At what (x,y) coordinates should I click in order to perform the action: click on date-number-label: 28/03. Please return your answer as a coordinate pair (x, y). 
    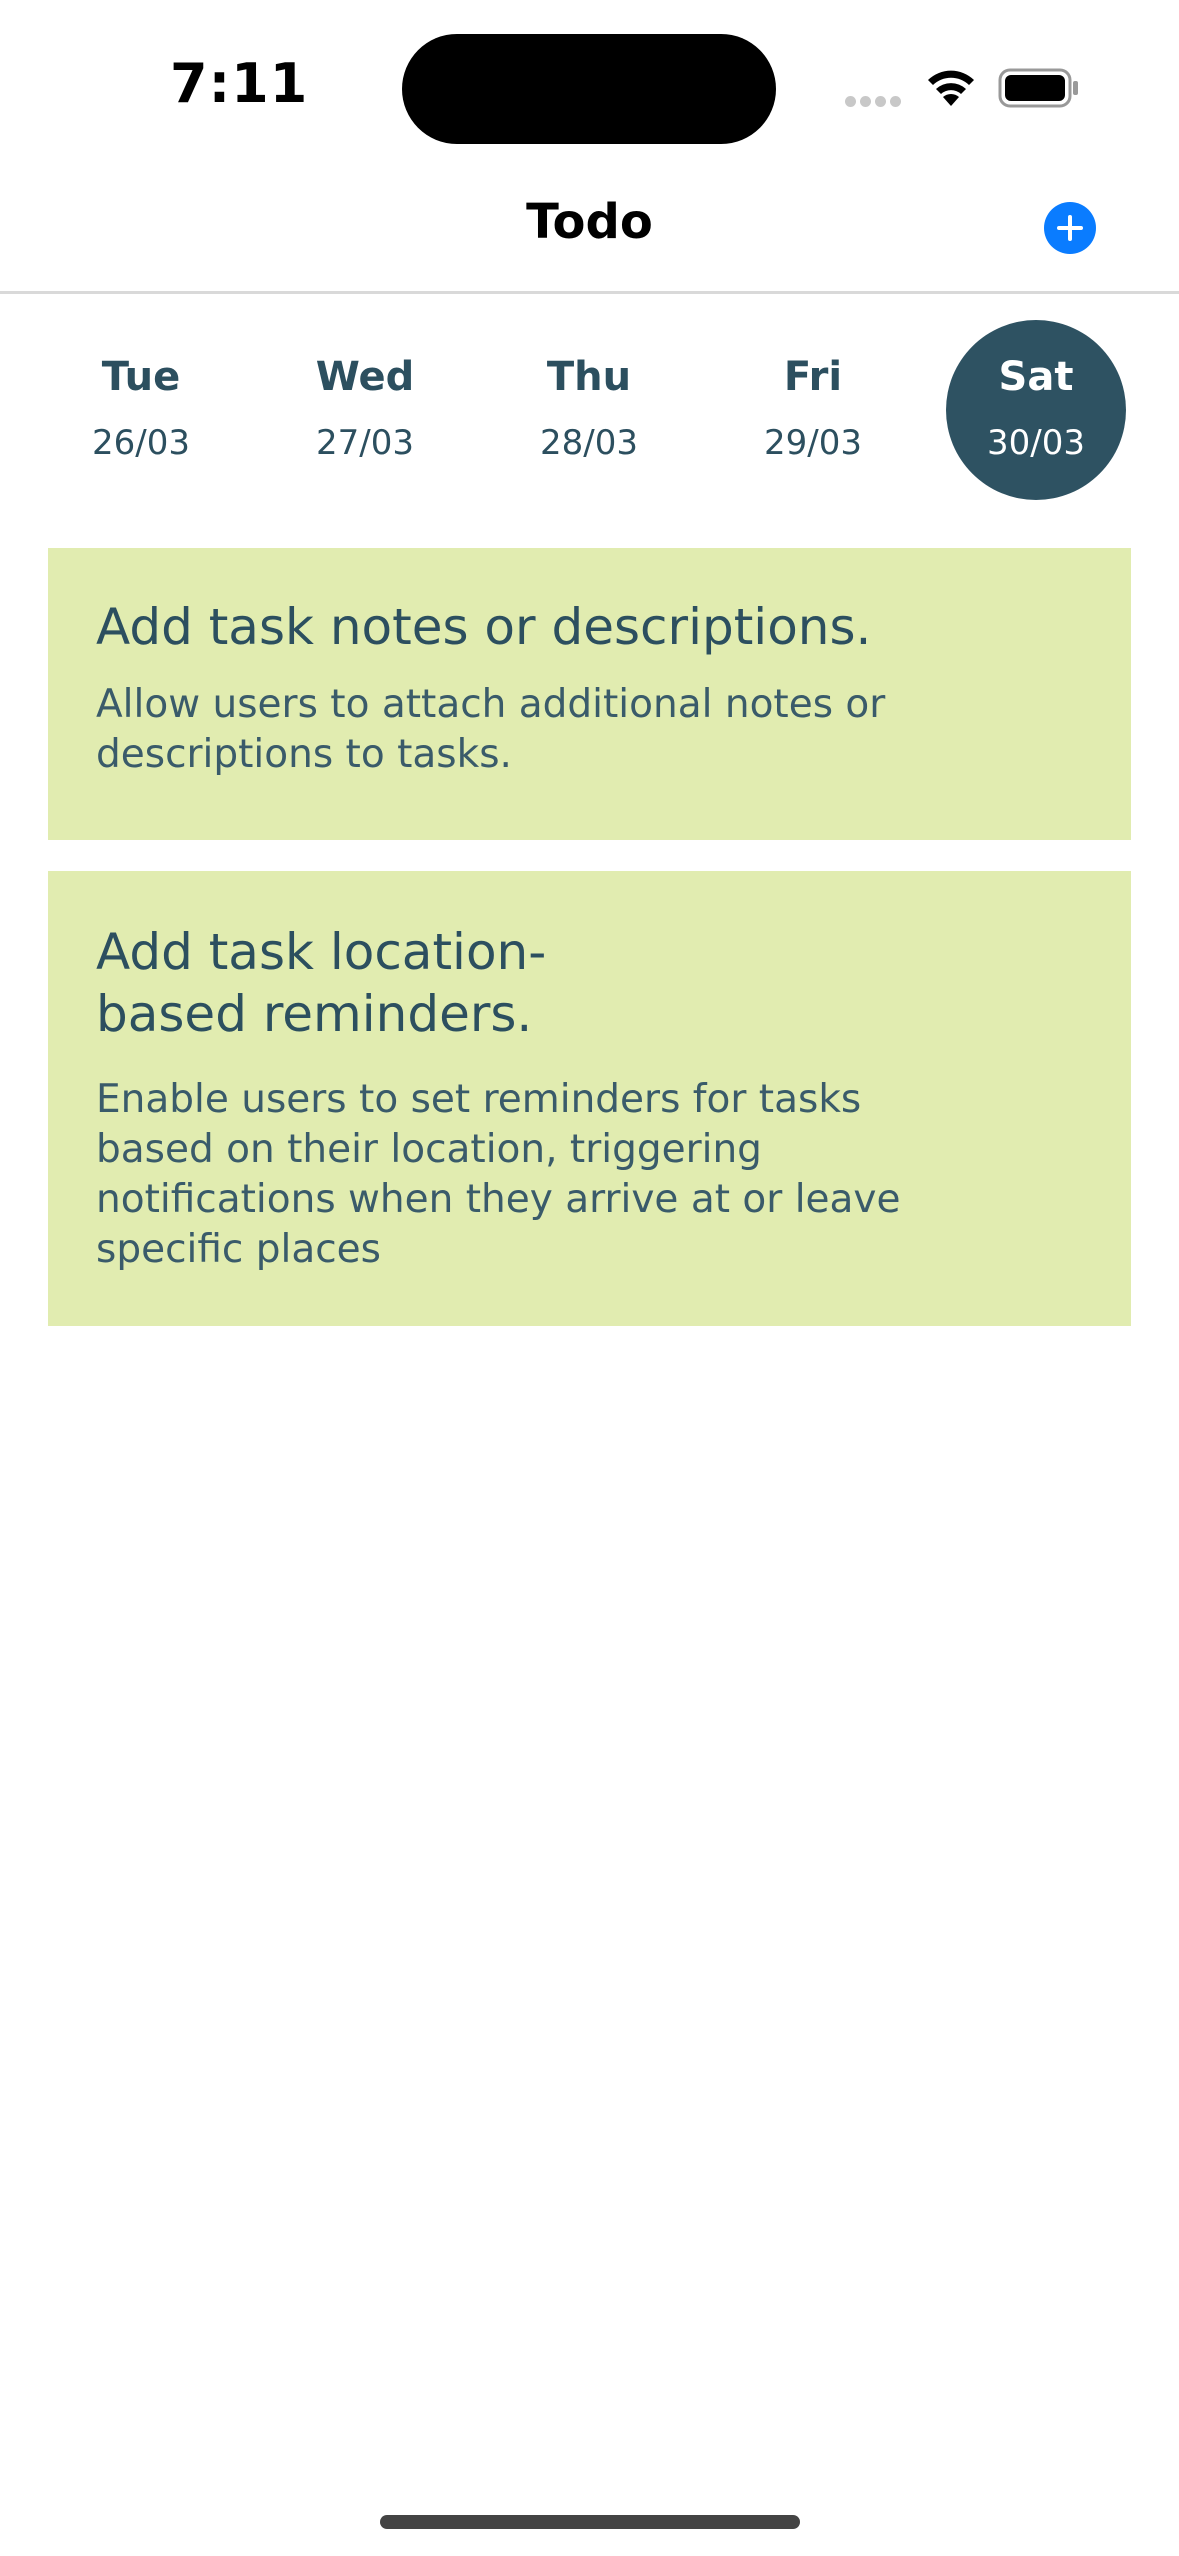
    Looking at the image, I should click on (589, 443).